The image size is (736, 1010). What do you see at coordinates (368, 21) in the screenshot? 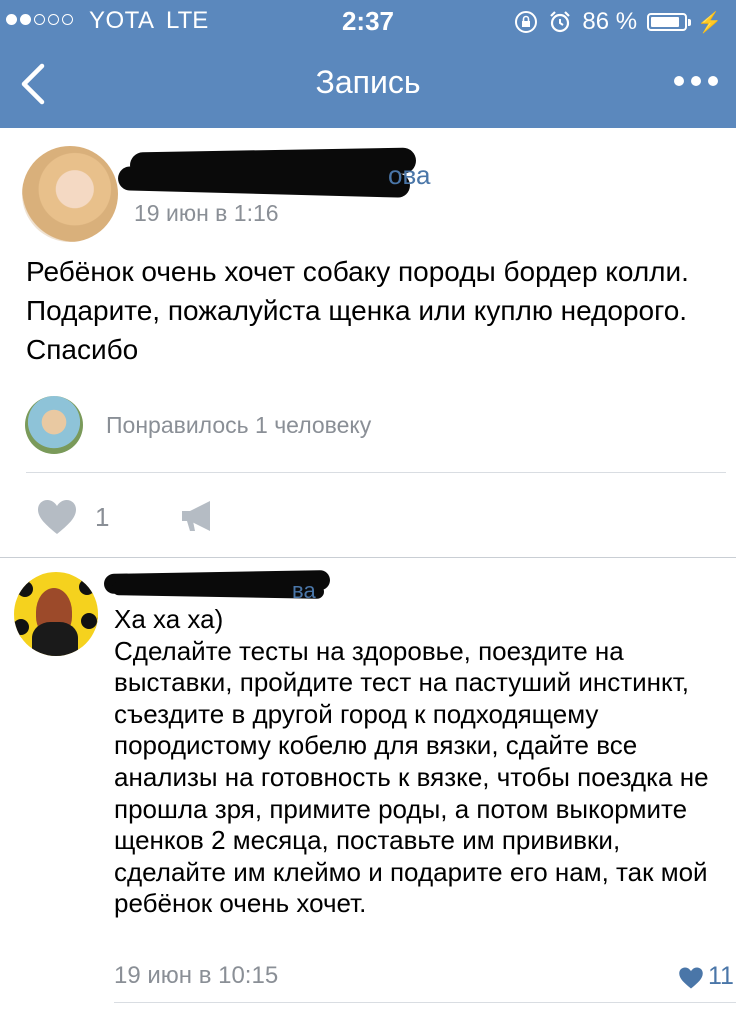
I see `status-bar: YOTA LTE 2:37 86 % ⚡` at bounding box center [368, 21].